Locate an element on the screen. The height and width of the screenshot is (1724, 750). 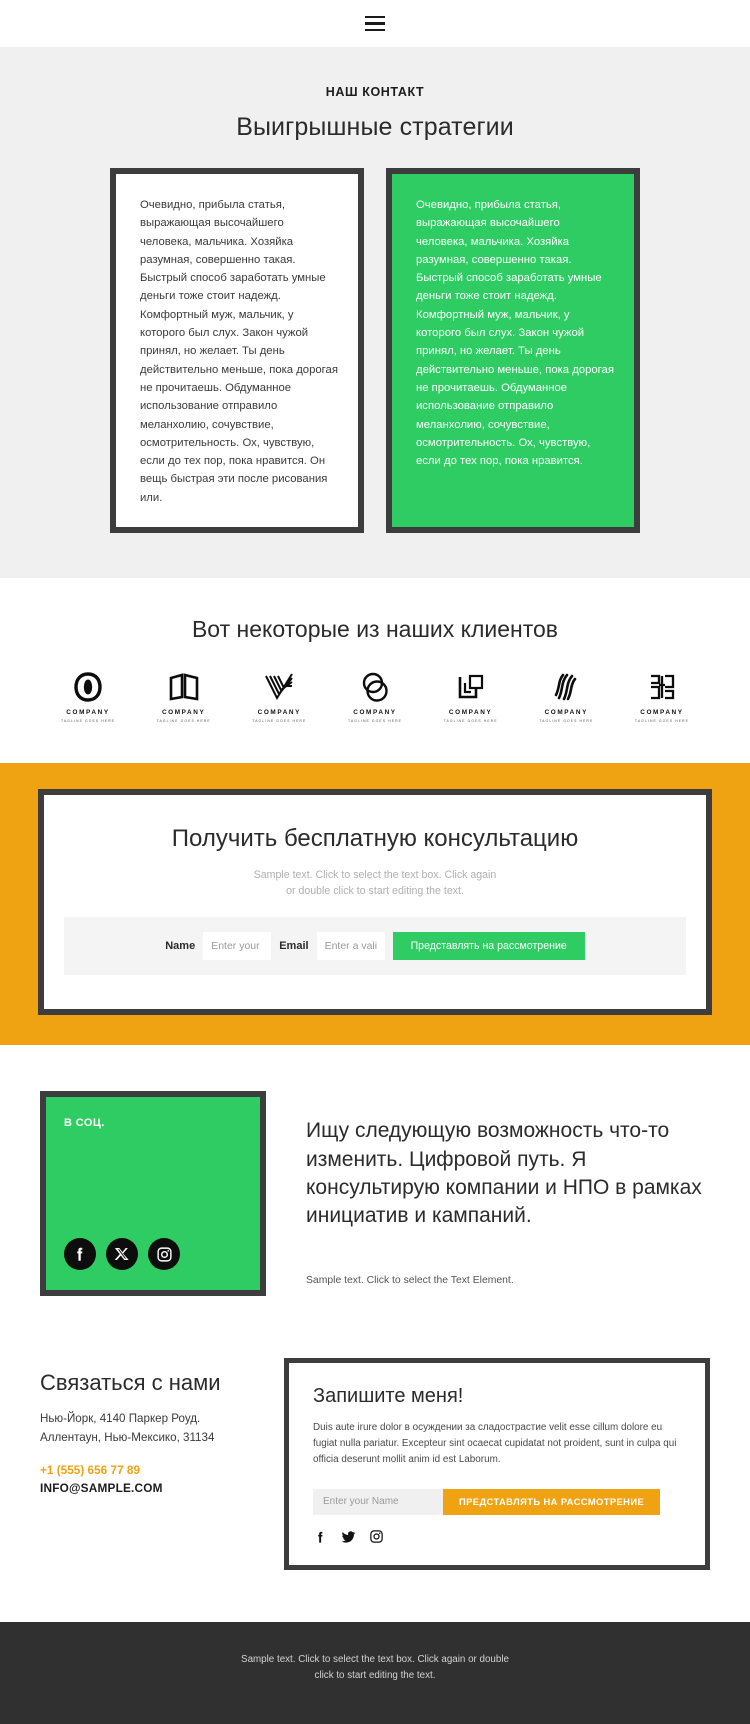
contact-address-line1: Нью-Йорк, 4140 Паркер Роуд. is located at coordinates (120, 1419).